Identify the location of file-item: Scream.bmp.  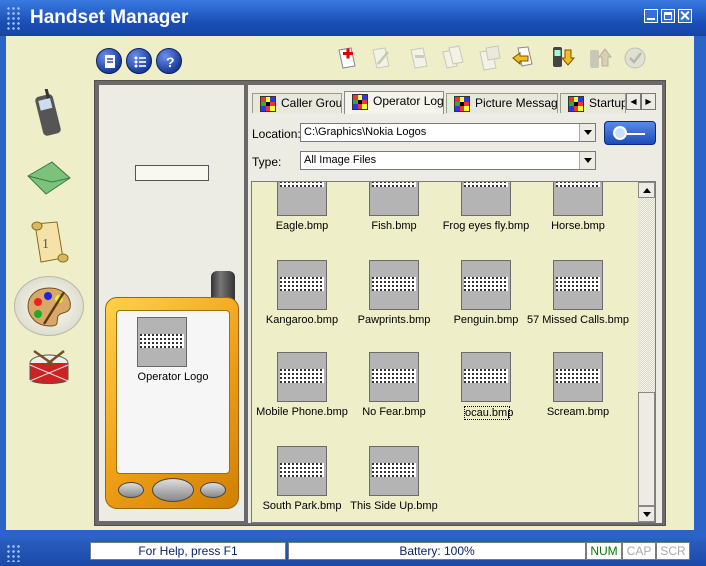
(578, 394).